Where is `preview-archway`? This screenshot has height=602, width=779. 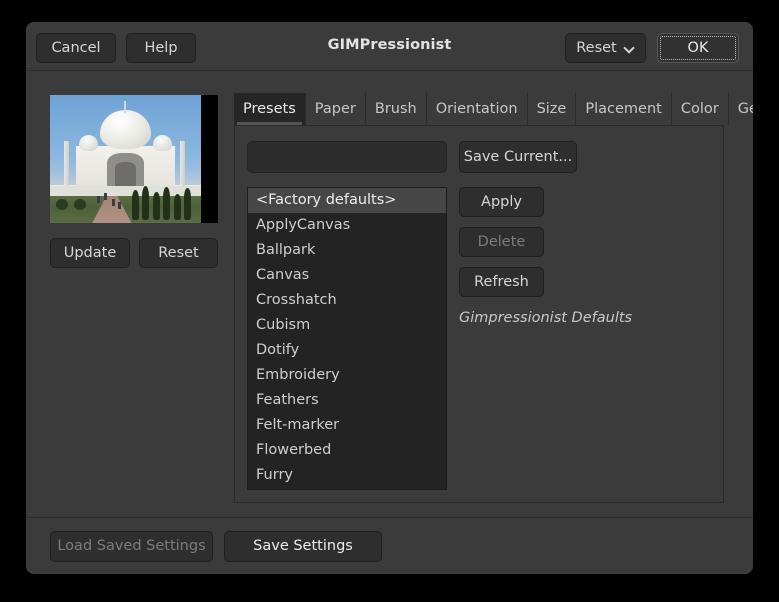 preview-archway is located at coordinates (125, 169).